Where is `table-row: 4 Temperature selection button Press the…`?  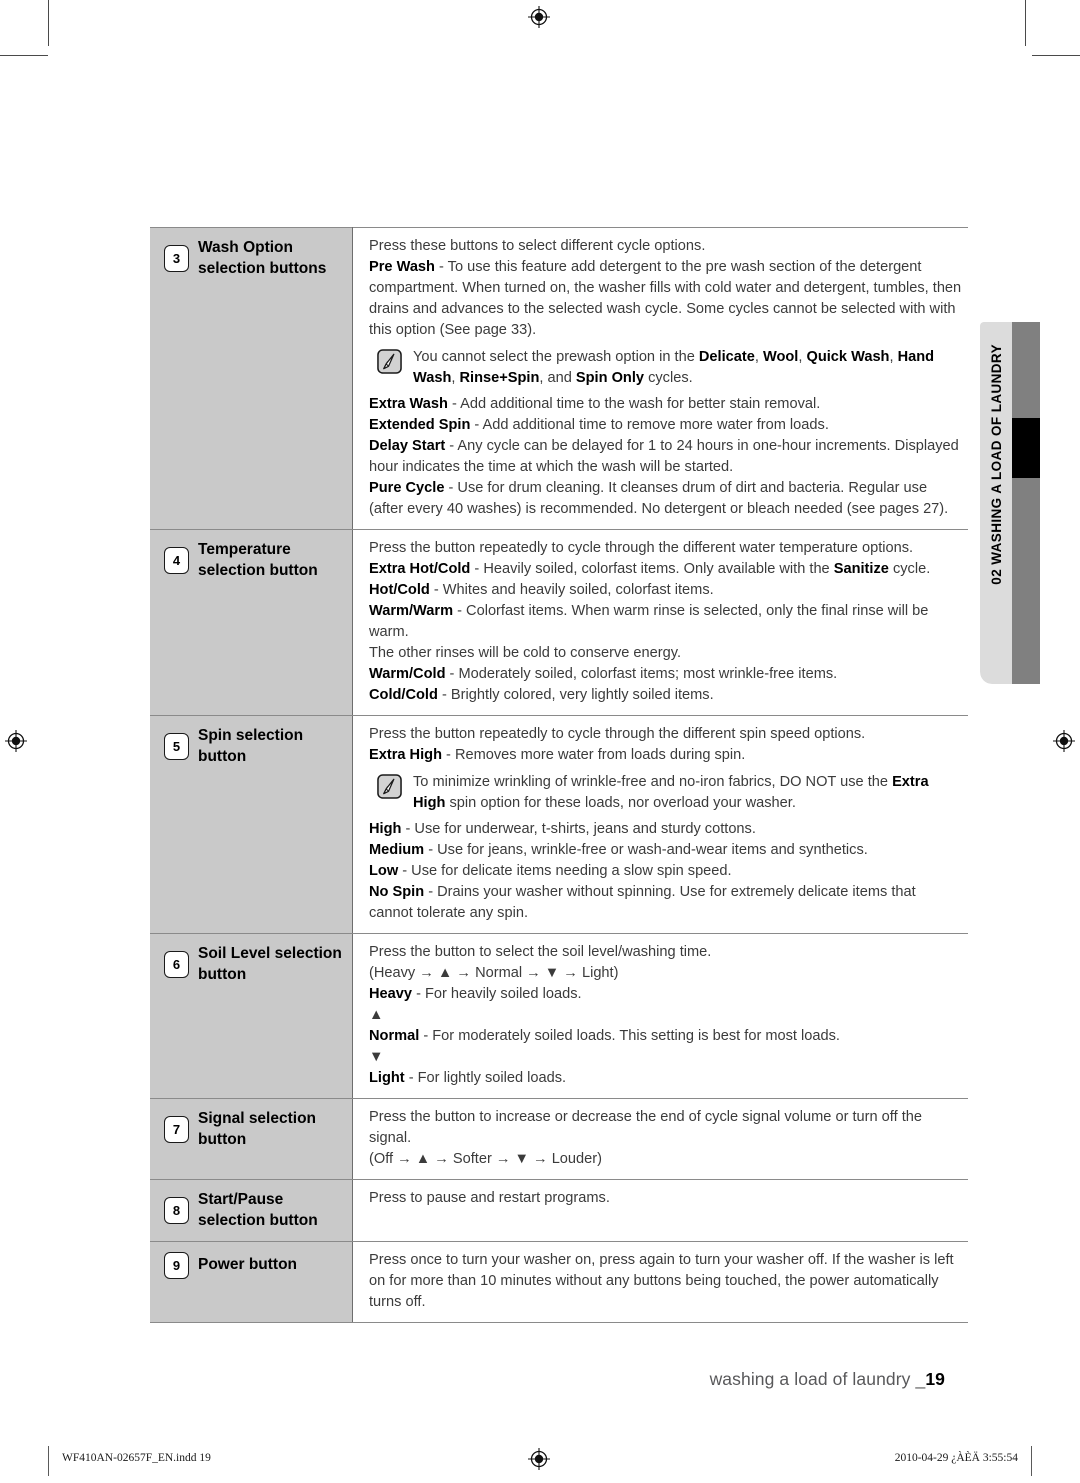 table-row: 4 Temperature selection button Press the… is located at coordinates (559, 622).